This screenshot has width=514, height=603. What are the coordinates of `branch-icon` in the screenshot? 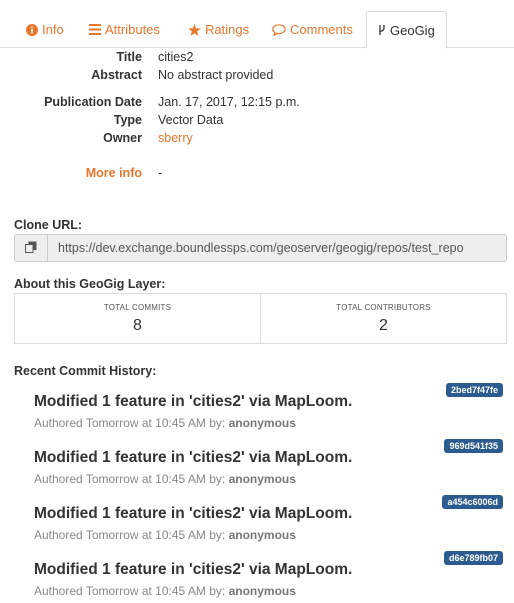 It's located at (382, 30).